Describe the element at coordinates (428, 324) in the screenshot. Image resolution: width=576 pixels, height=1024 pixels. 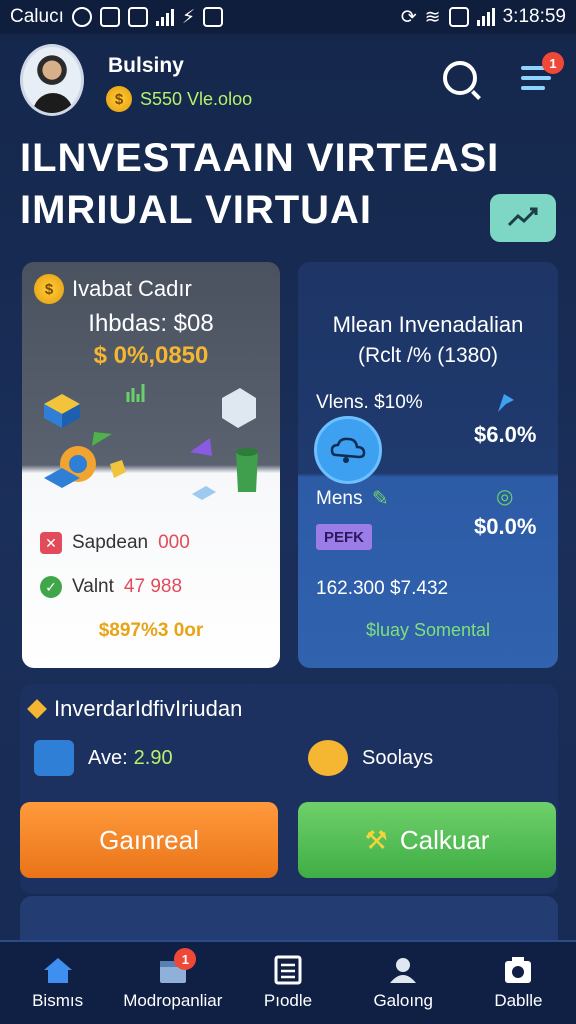
I see `card-title: Mlean Invenadalian` at that location.